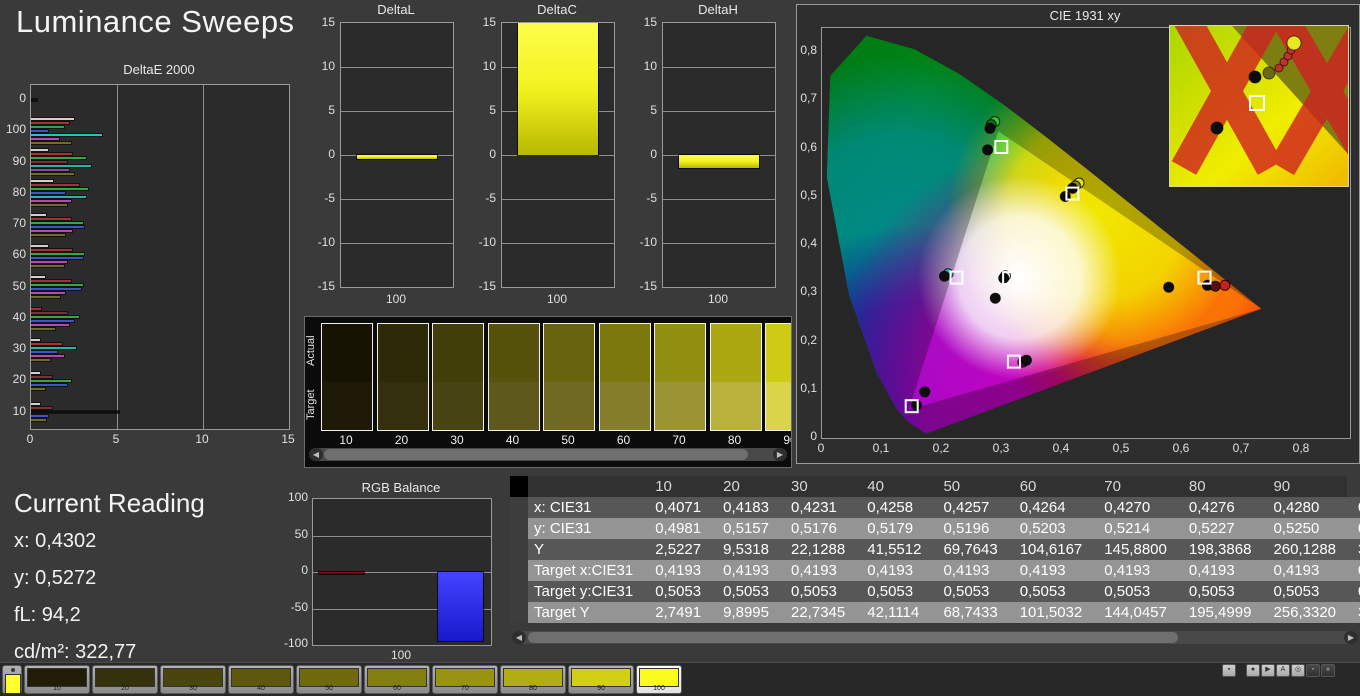 The height and width of the screenshot is (696, 1360). What do you see at coordinates (601, 679) in the screenshot?
I see `patch-tile-90: 90` at bounding box center [601, 679].